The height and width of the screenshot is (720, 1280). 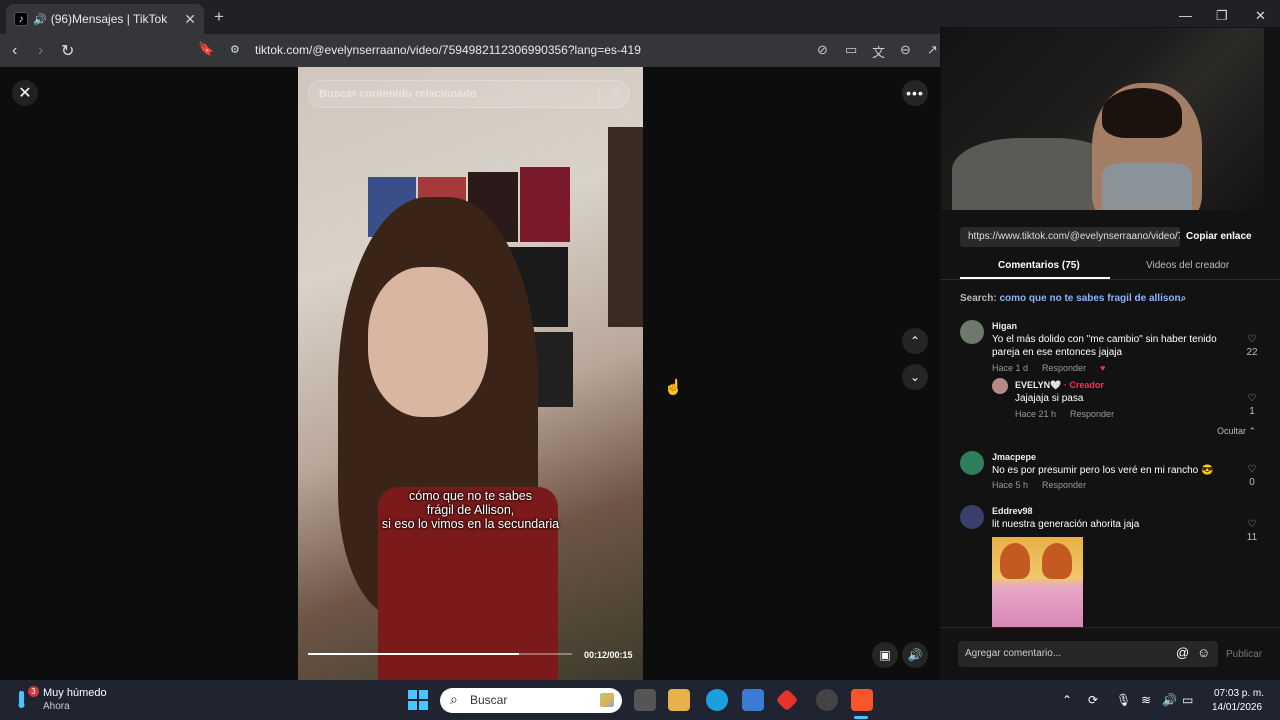 What do you see at coordinates (1067, 700) in the screenshot?
I see `chevron-up-icon: ⌃` at bounding box center [1067, 700].